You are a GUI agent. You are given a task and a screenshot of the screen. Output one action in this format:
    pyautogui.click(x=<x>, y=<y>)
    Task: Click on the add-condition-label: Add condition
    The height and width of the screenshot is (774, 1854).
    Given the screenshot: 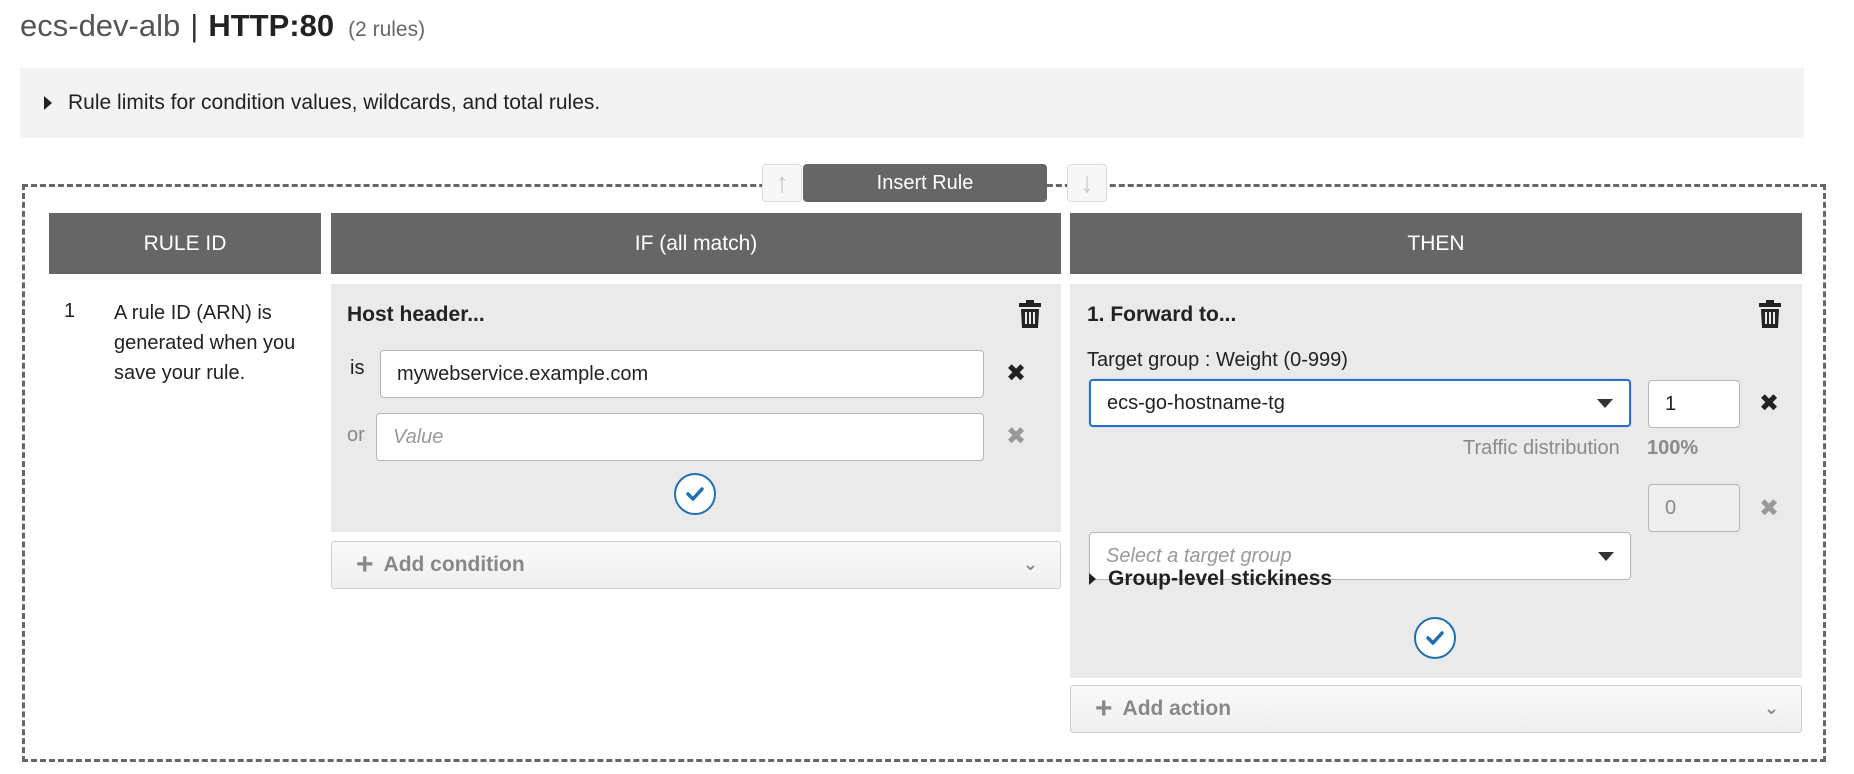 What is the action you would take?
    pyautogui.click(x=454, y=564)
    